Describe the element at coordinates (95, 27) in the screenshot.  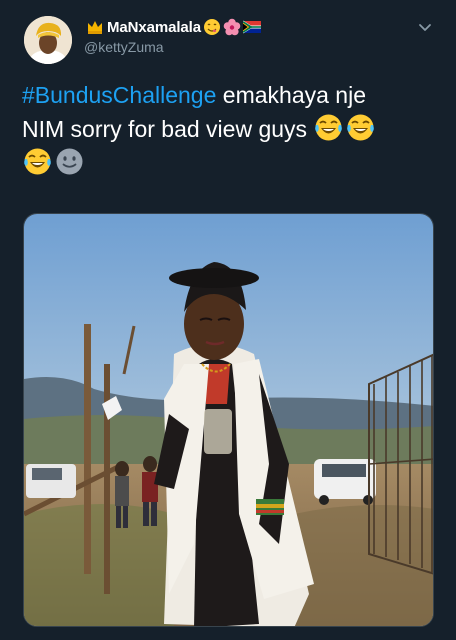
I see `crown-icon` at that location.